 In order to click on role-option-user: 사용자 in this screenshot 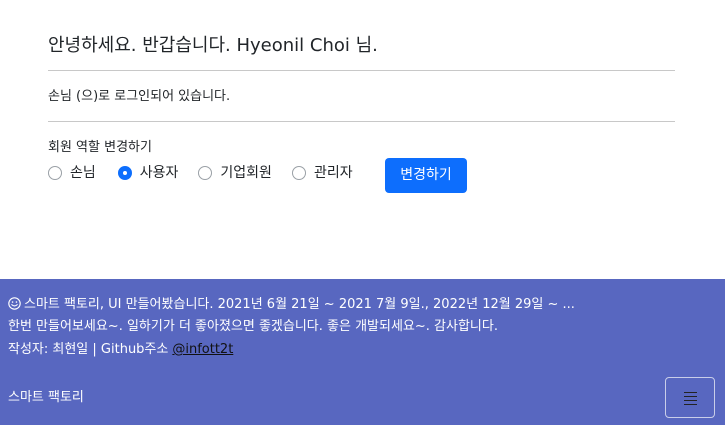, I will do `click(148, 173)`.